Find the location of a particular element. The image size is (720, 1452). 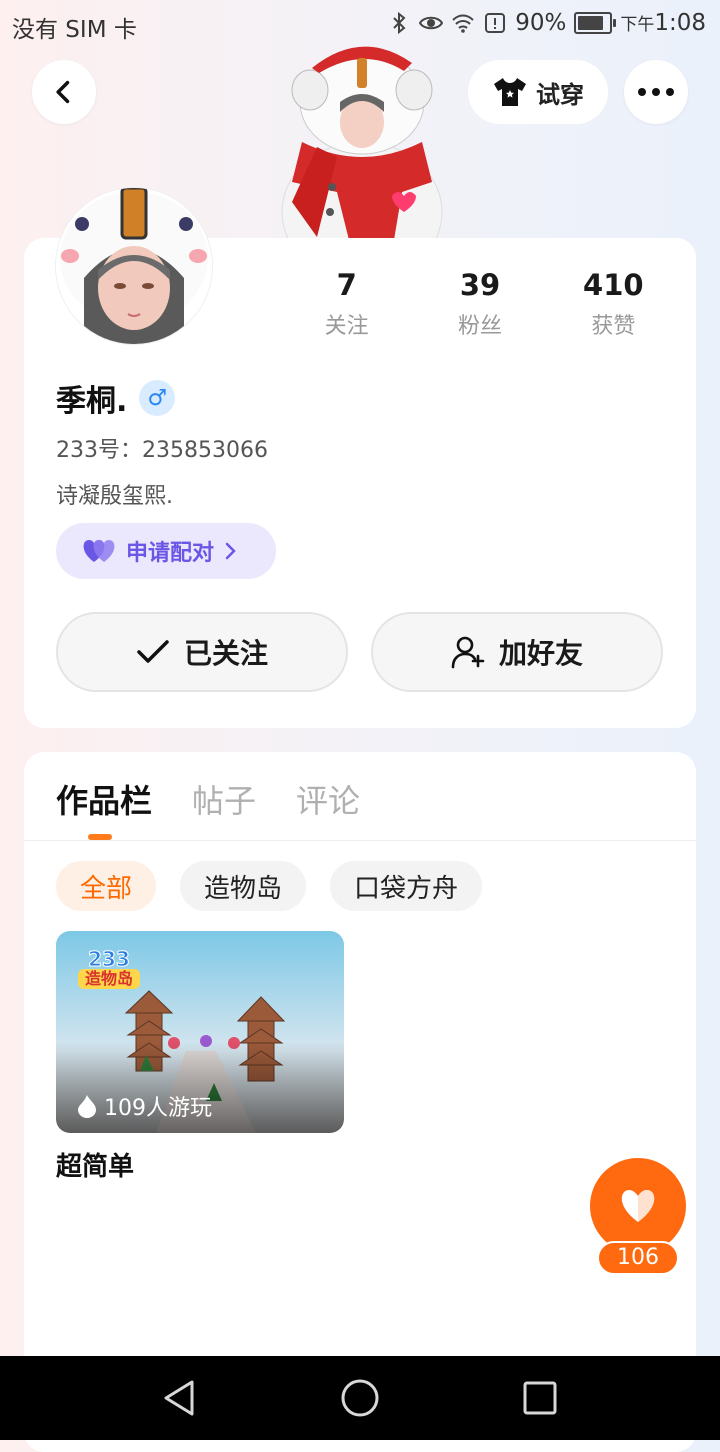

tab-works: 作品栏 is located at coordinates (104, 799).